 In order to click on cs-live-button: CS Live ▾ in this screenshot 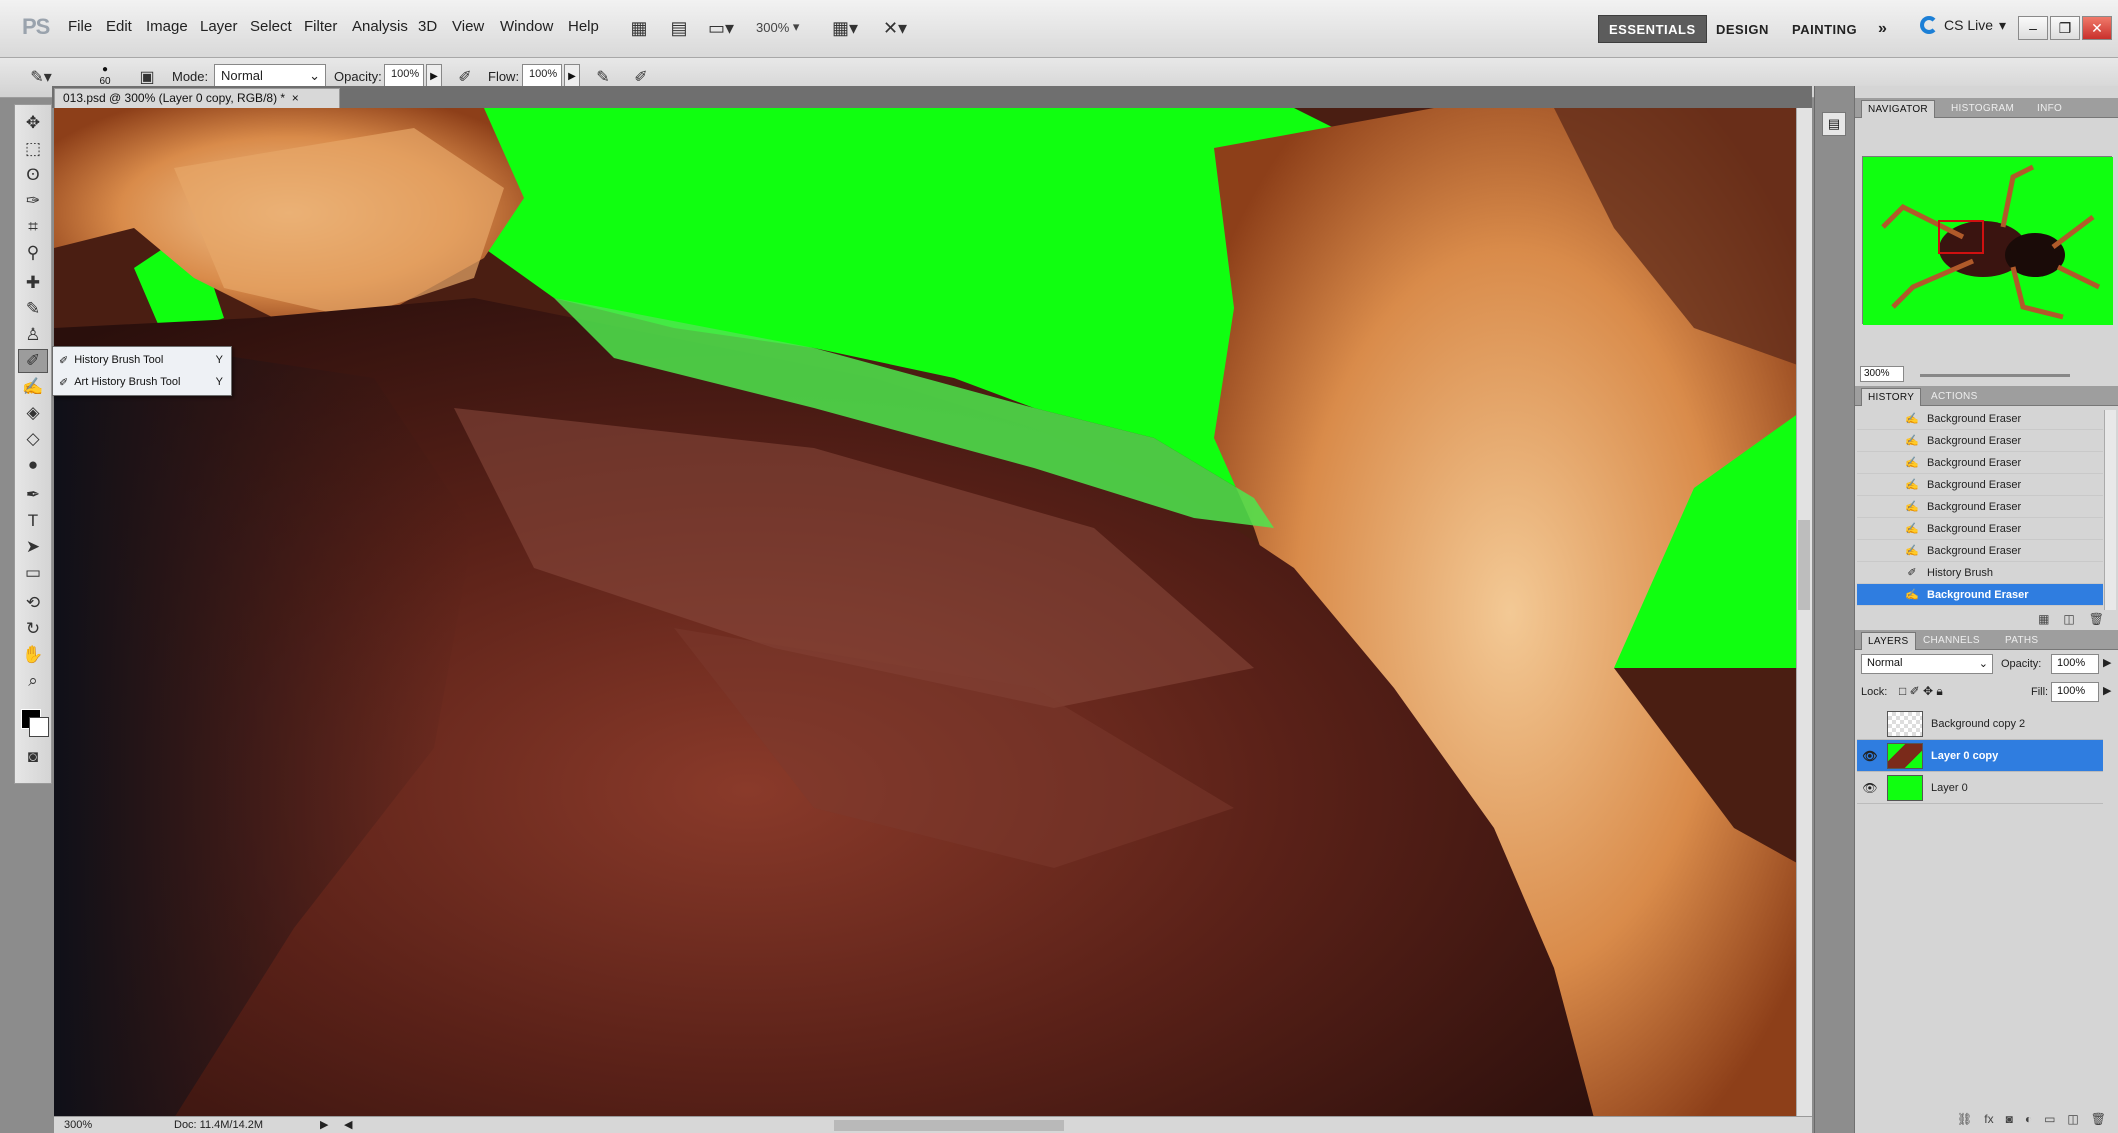, I will do `click(1963, 25)`.